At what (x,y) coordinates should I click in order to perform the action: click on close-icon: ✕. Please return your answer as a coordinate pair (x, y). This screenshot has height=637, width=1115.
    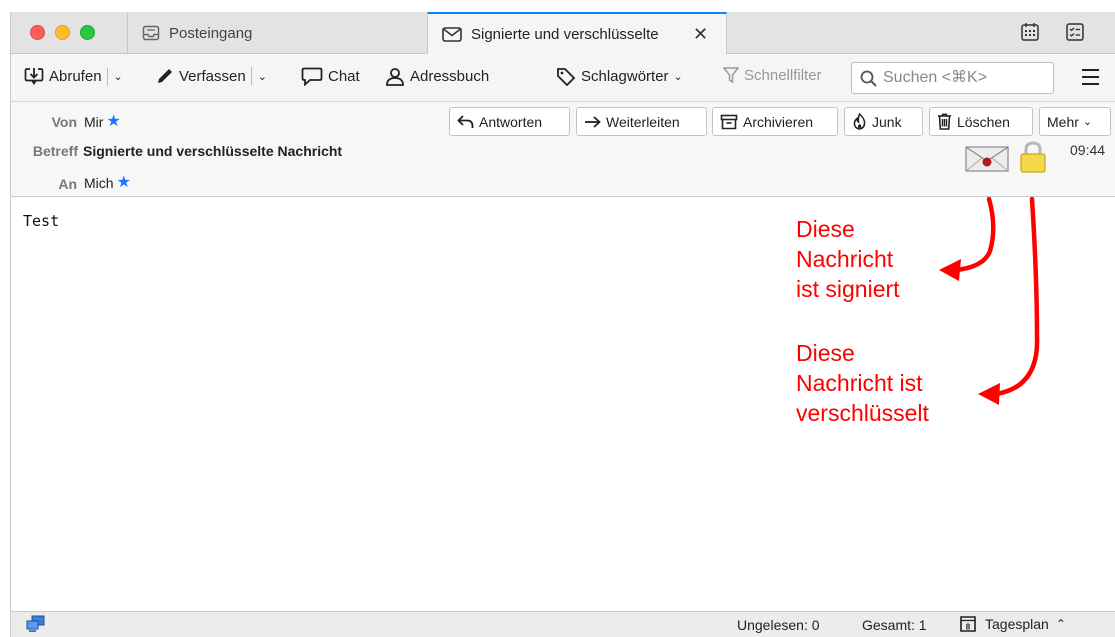
    Looking at the image, I should click on (700, 34).